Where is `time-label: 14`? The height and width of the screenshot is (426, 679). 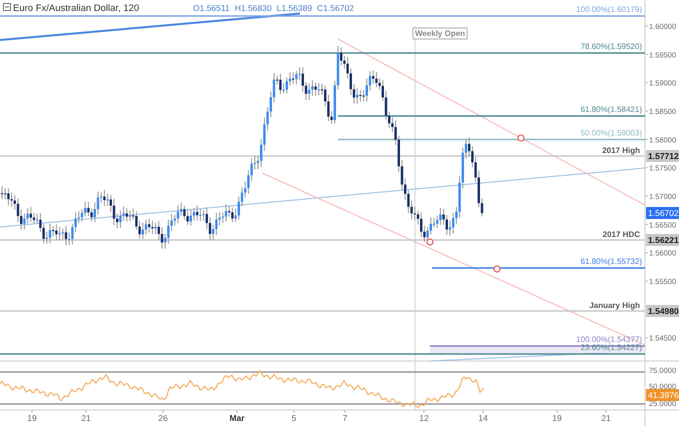 time-label: 14 is located at coordinates (483, 418).